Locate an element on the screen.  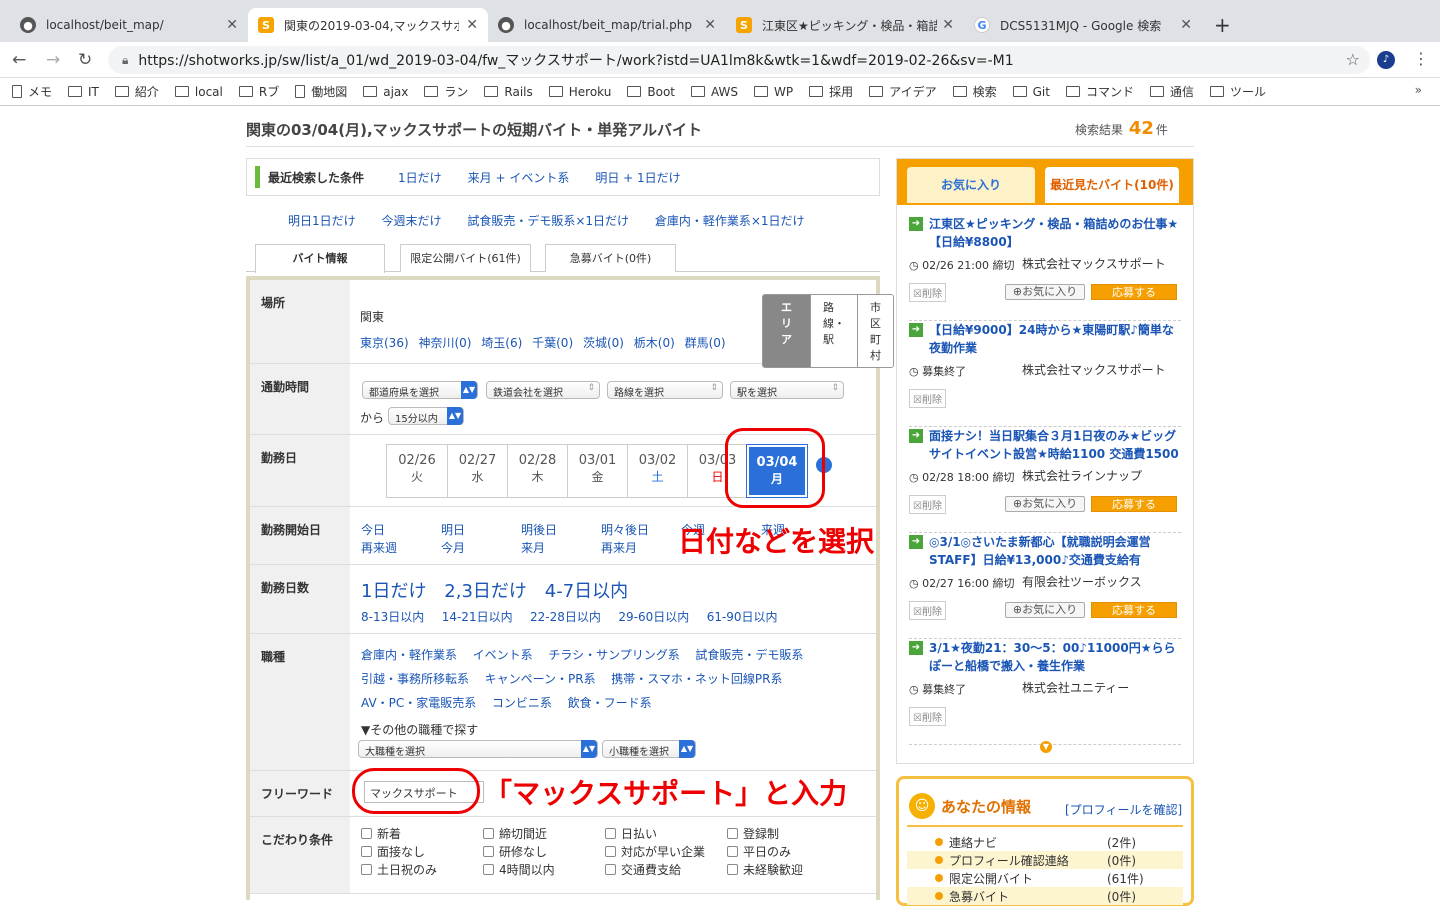
bookmark-item: Boot is located at coordinates (651, 92).